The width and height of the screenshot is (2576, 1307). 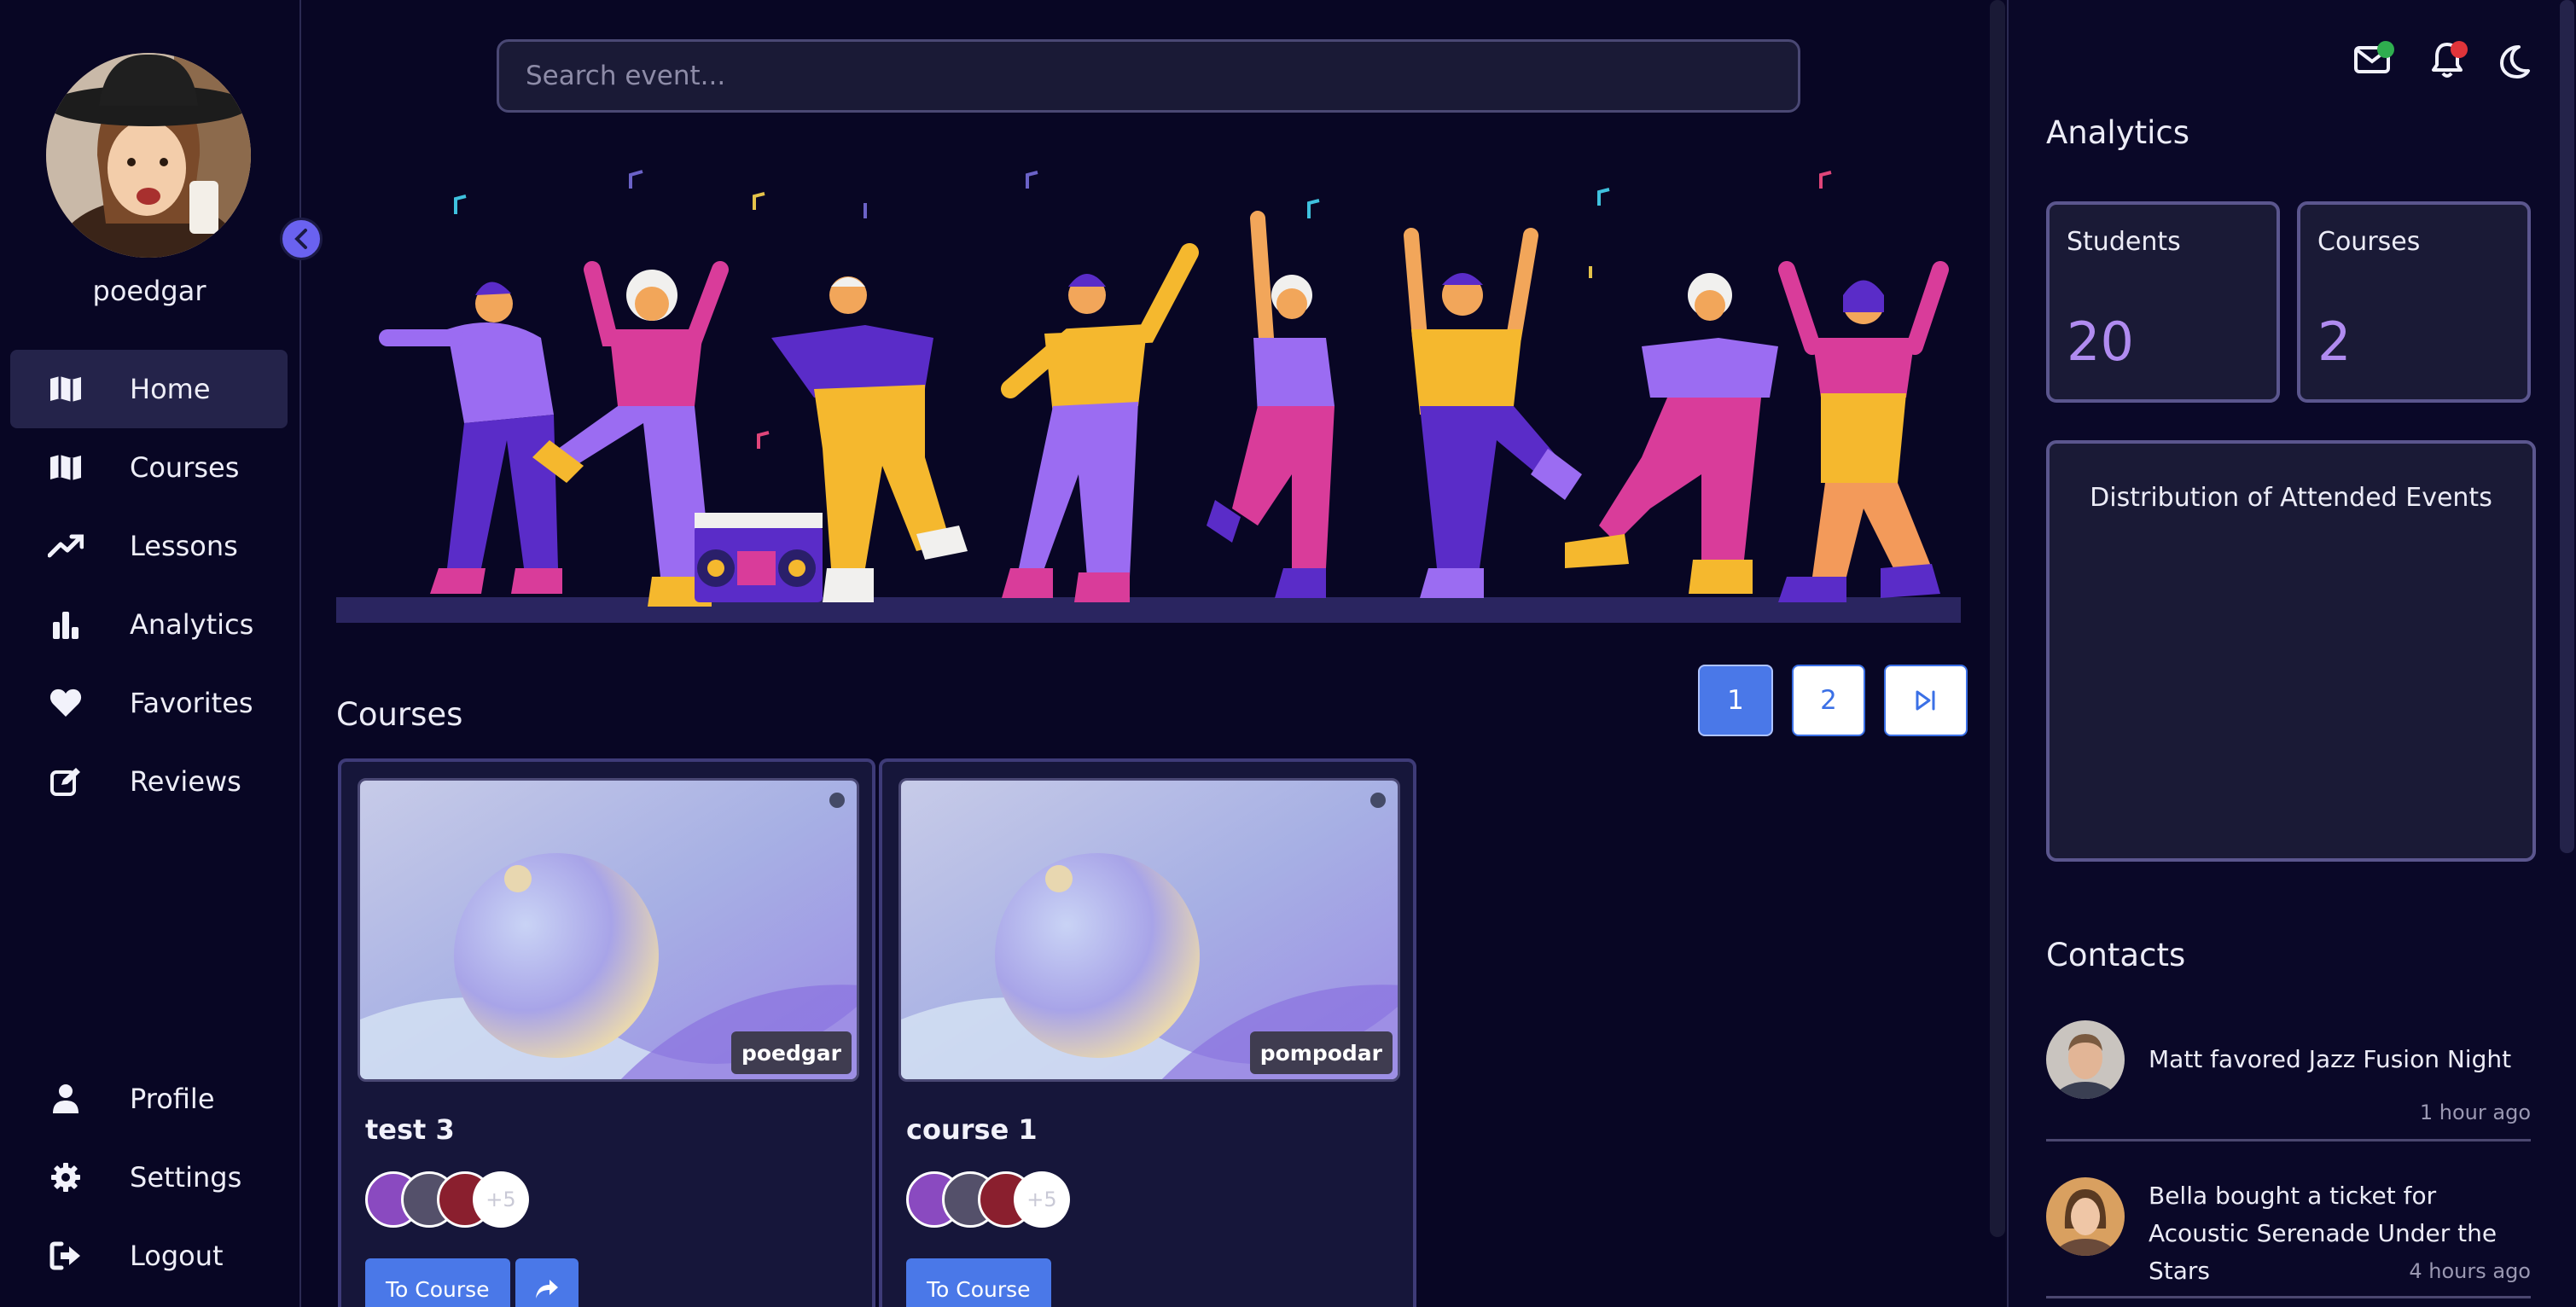 What do you see at coordinates (149, 1099) in the screenshot?
I see `nav-item-profile: Profile` at bounding box center [149, 1099].